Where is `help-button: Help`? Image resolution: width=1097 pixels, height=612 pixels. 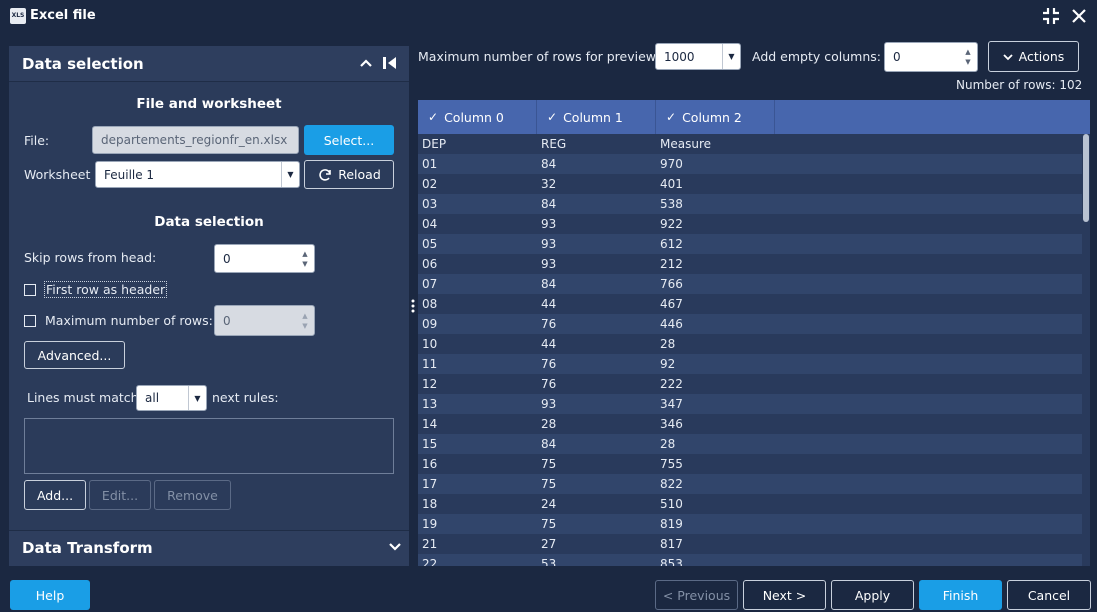 help-button: Help is located at coordinates (50, 595).